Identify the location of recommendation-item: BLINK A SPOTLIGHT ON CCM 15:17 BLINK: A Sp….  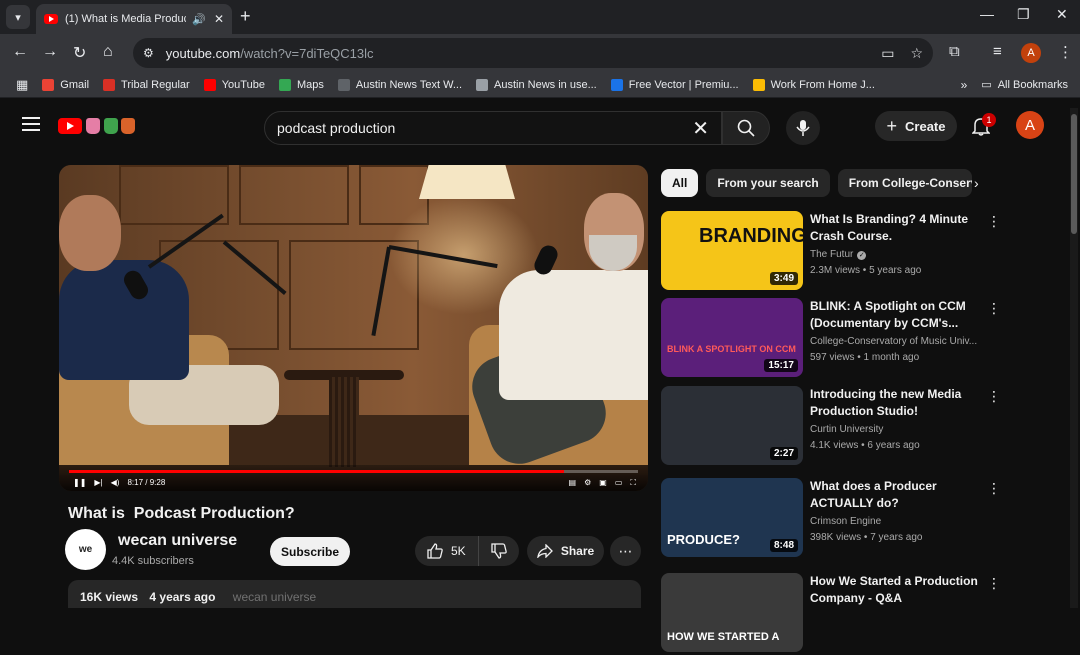
(833, 339).